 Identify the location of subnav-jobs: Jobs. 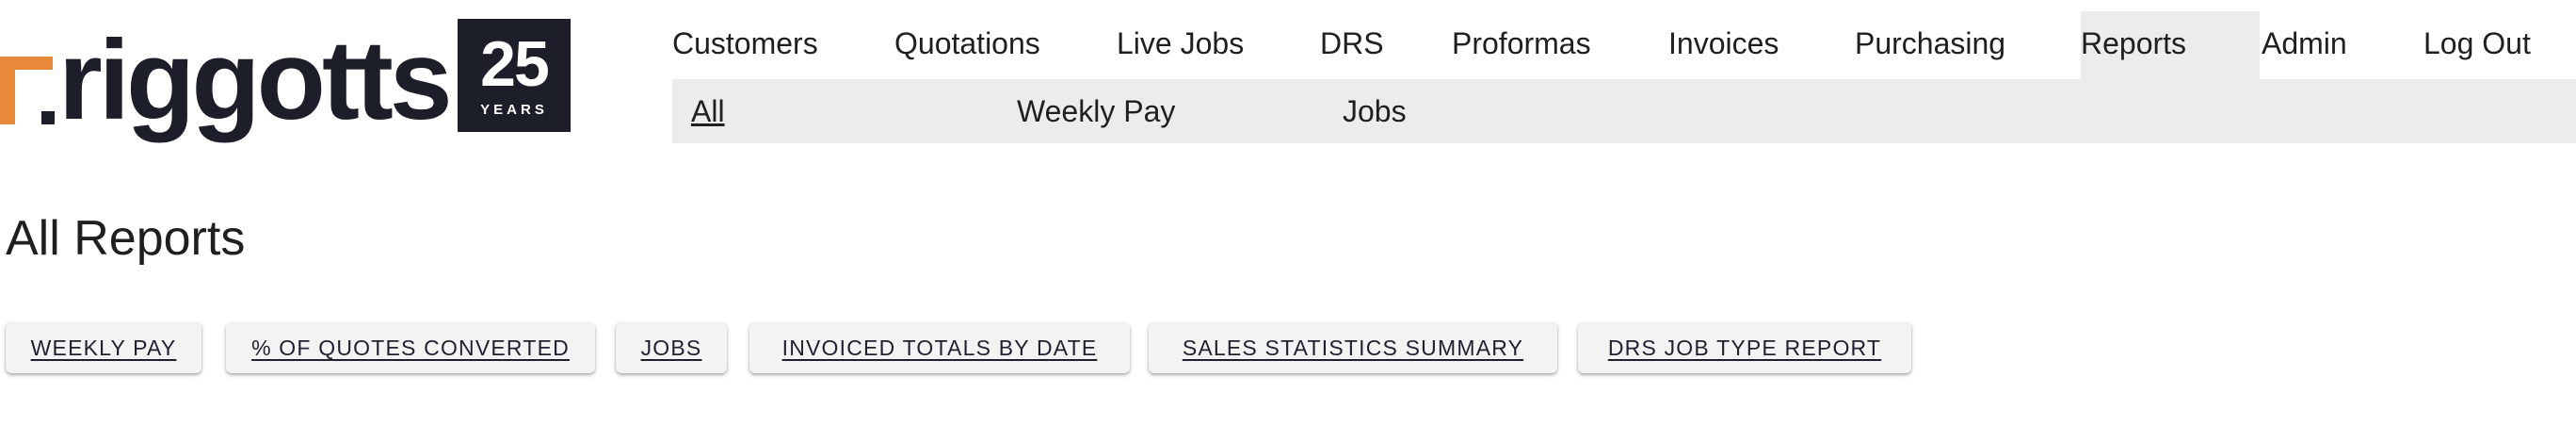
(1375, 111).